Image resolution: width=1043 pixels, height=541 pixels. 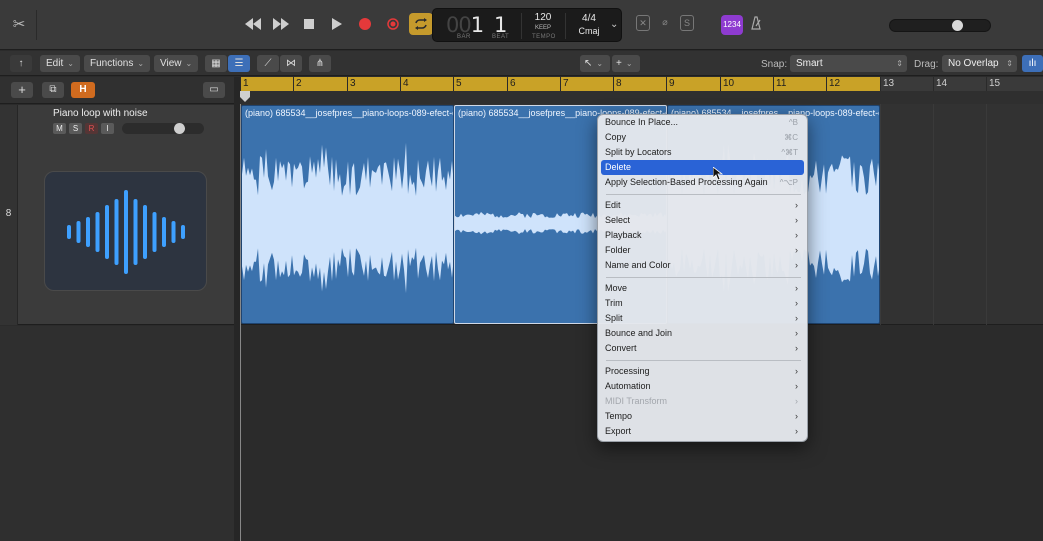 I want to click on menu-item-folder: Folder ›, so click(x=702, y=250).